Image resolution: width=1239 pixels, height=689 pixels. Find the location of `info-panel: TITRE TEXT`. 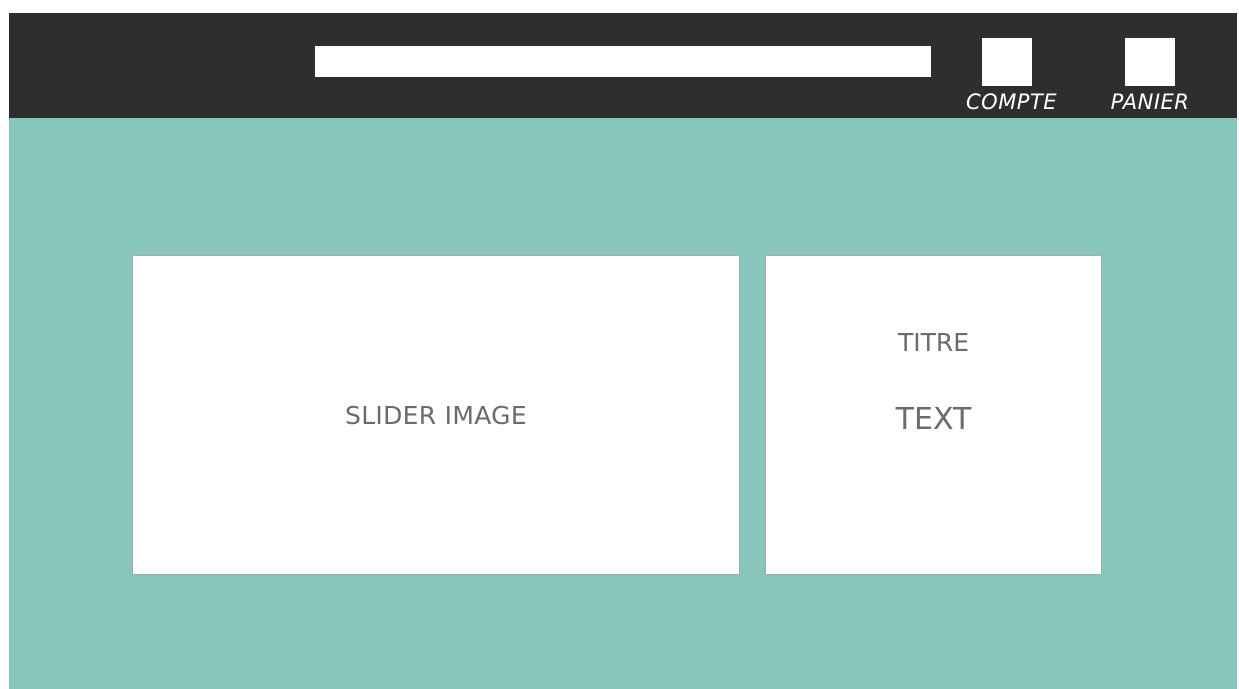

info-panel: TITRE TEXT is located at coordinates (933, 415).